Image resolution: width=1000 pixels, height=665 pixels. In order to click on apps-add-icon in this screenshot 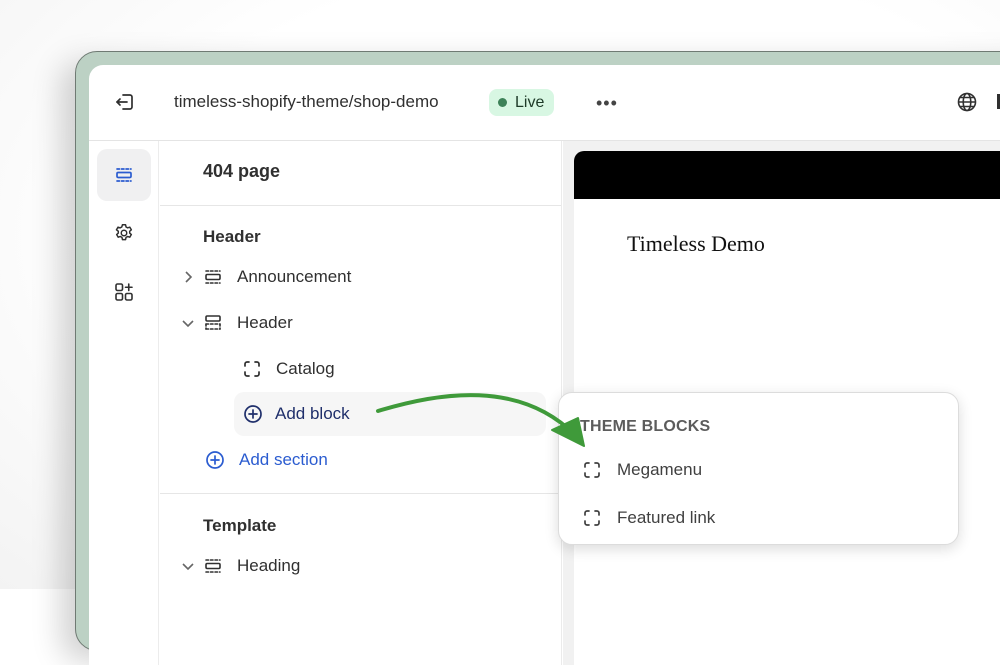, I will do `click(124, 292)`.